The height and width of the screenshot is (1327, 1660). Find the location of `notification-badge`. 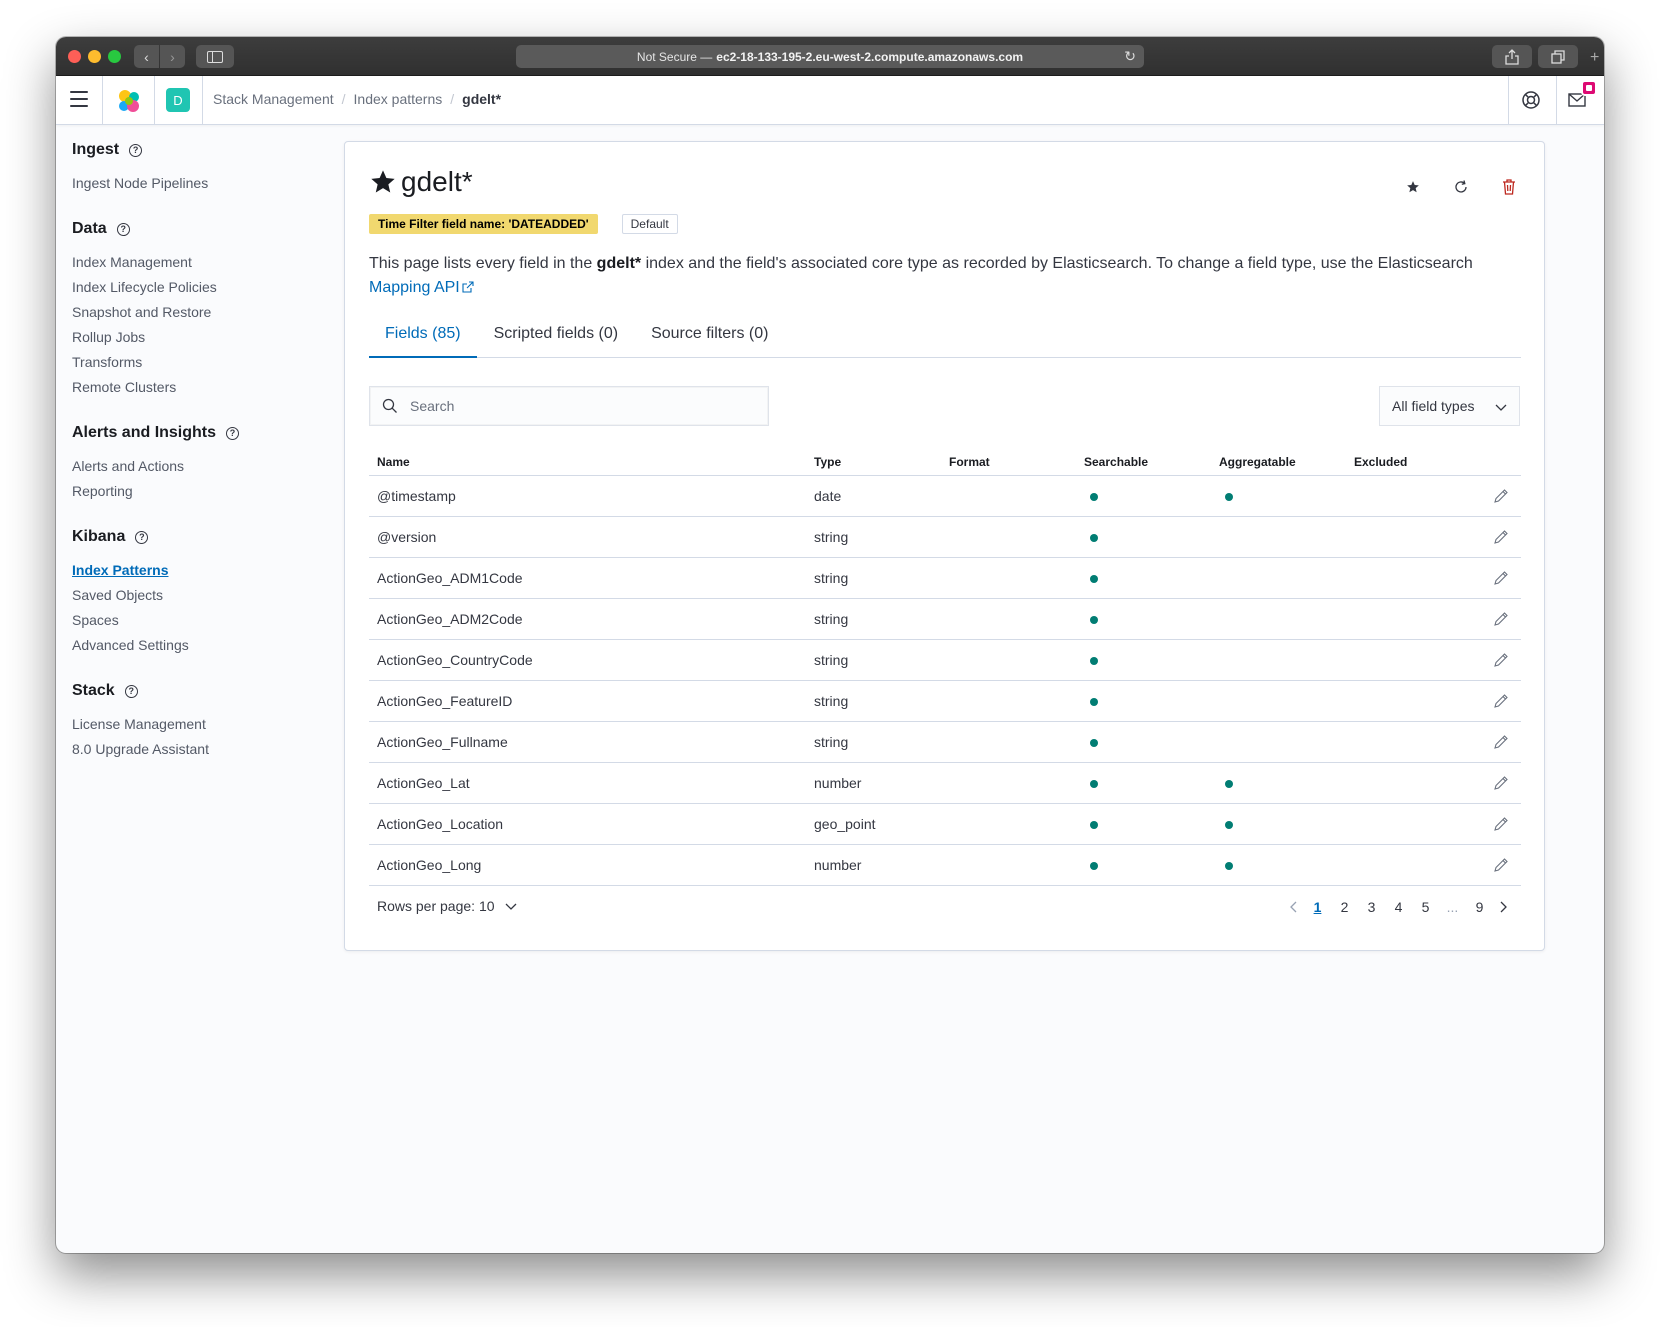

notification-badge is located at coordinates (1589, 88).